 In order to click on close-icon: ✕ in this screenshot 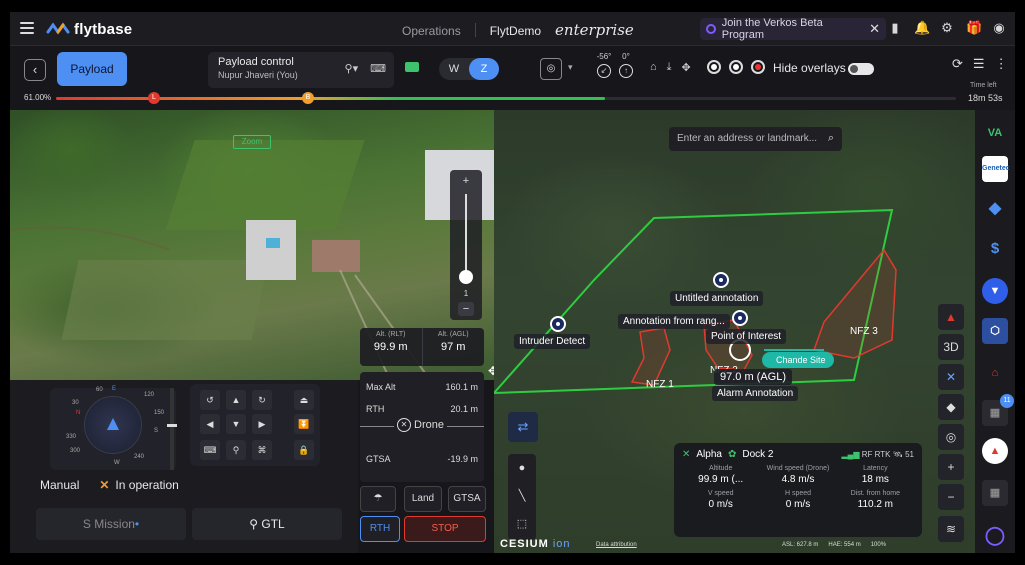, I will do `click(874, 29)`.